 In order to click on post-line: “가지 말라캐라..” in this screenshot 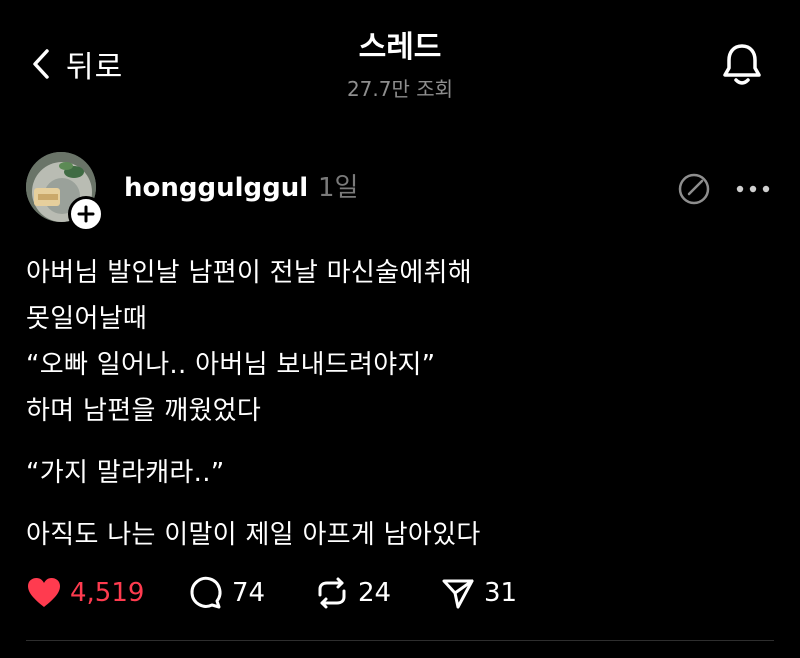, I will do `click(125, 473)`.